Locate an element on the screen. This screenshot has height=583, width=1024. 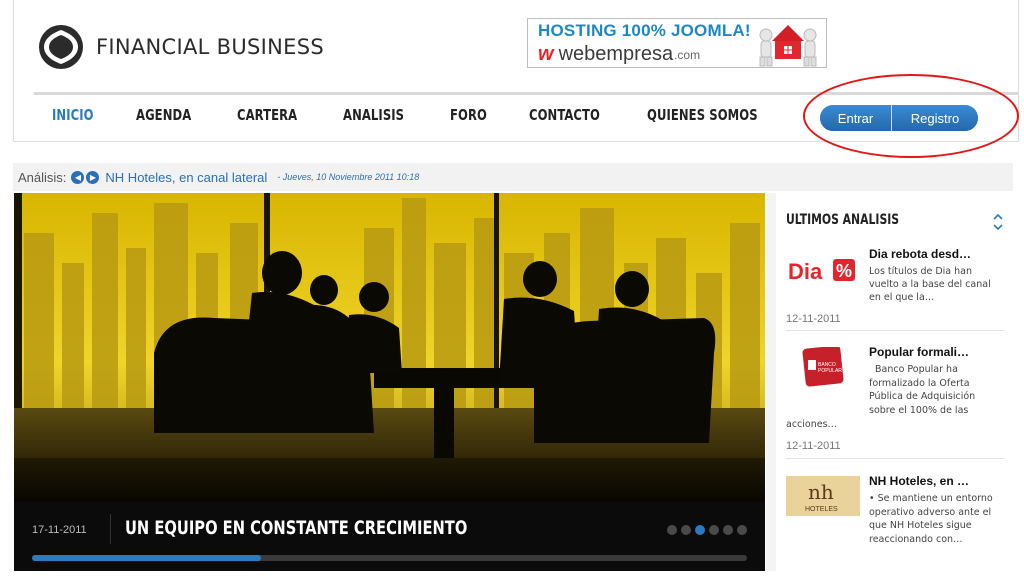
nav-item-quienes-somos: QUIENES SOMOS is located at coordinates (702, 115).